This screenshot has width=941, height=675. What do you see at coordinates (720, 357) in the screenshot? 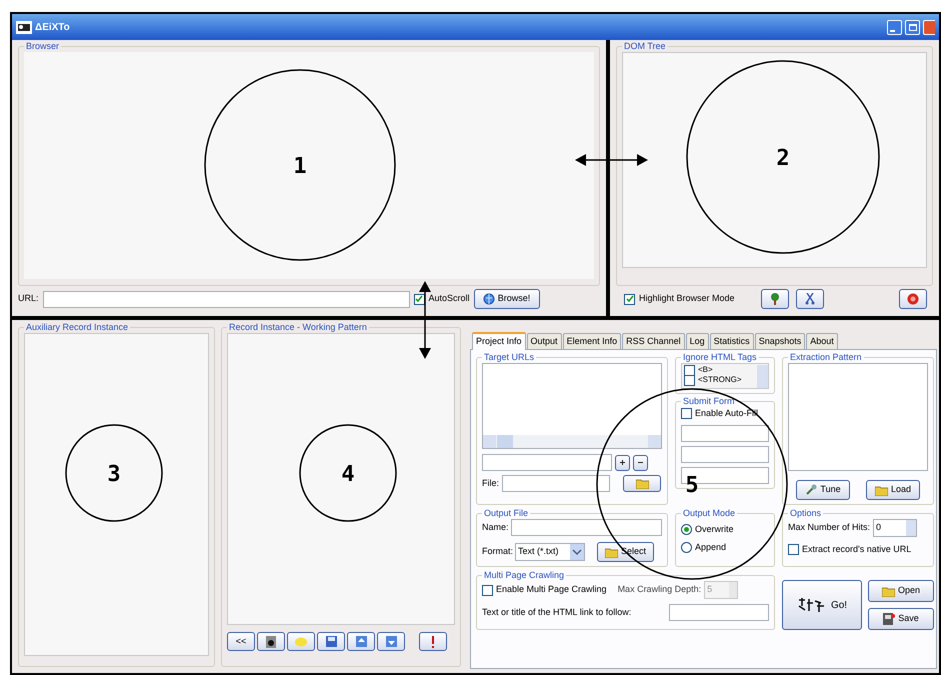
I see `group-title: Ignore HTML Tags` at bounding box center [720, 357].